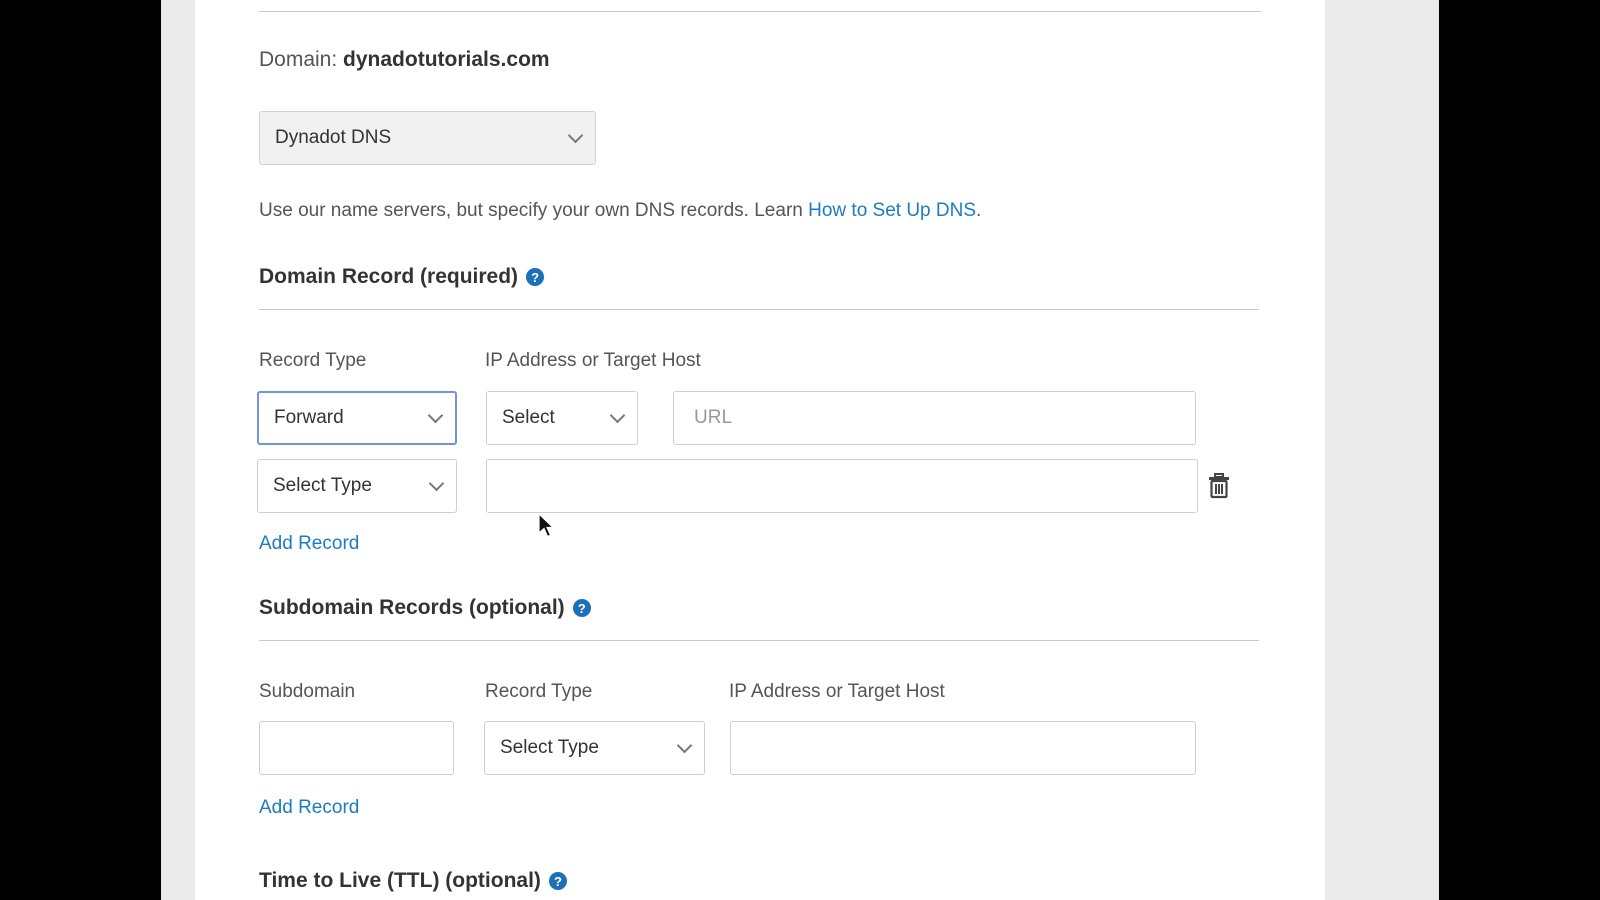 This screenshot has width=1600, height=900. I want to click on target-host-input, so click(842, 486).